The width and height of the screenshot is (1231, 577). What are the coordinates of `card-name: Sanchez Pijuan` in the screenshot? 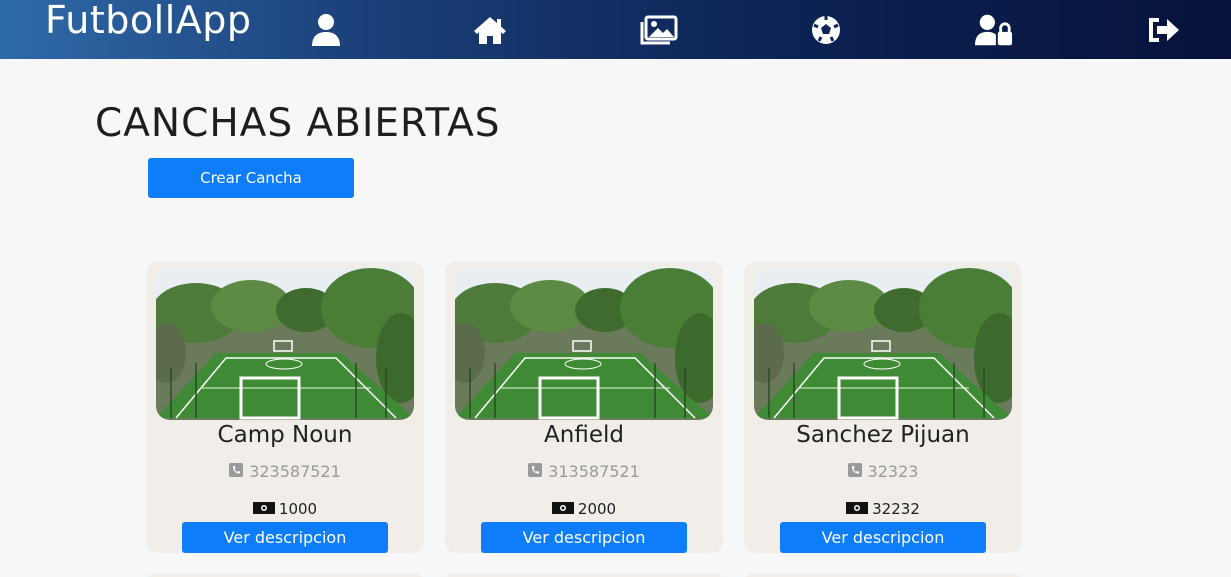 It's located at (883, 435).